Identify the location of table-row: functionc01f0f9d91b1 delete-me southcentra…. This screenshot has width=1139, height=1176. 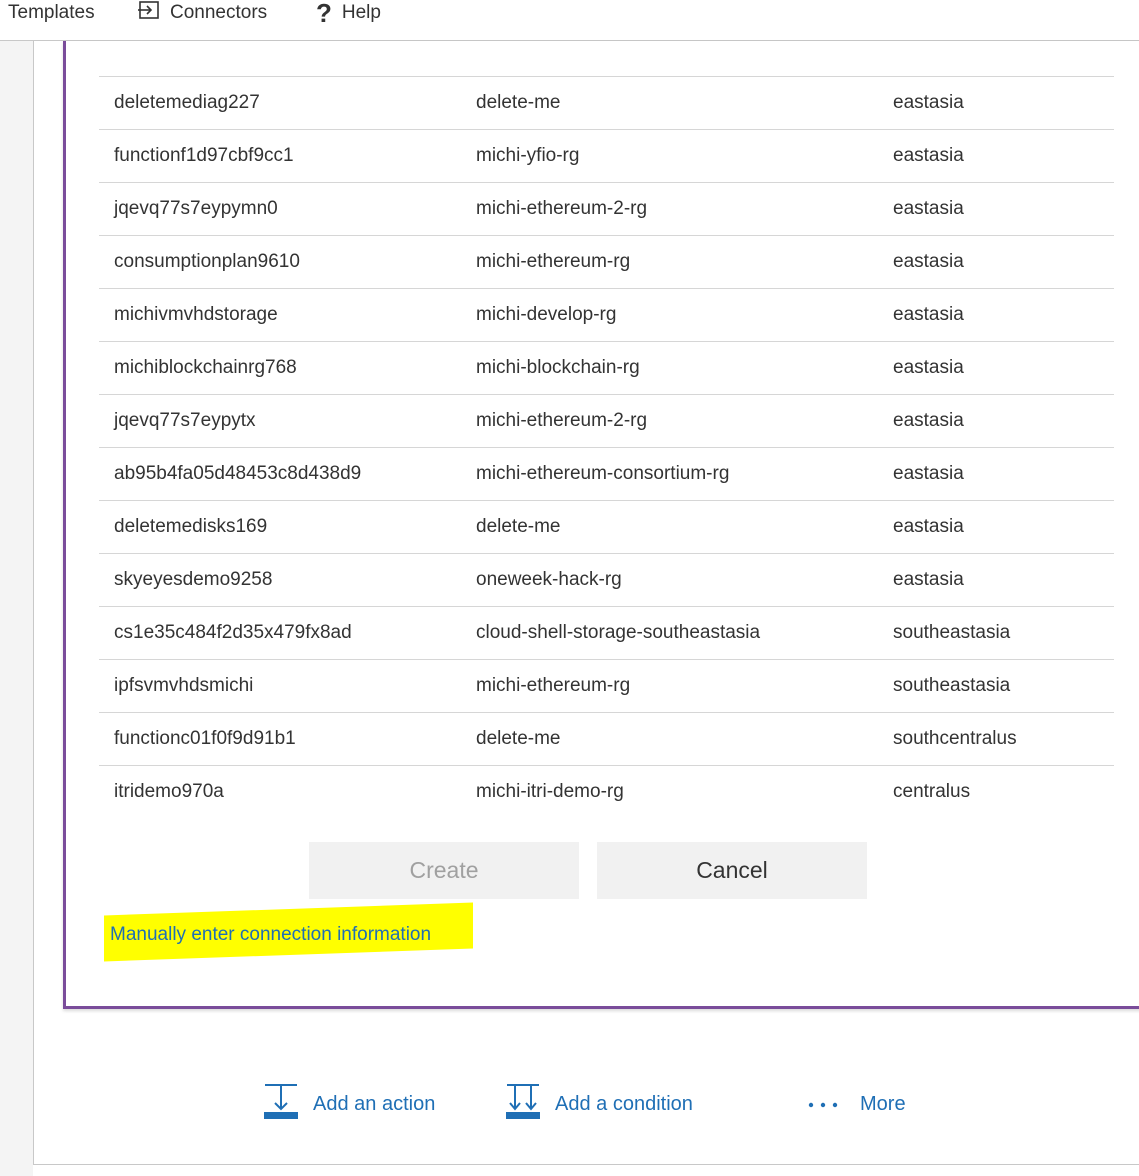
(606, 739).